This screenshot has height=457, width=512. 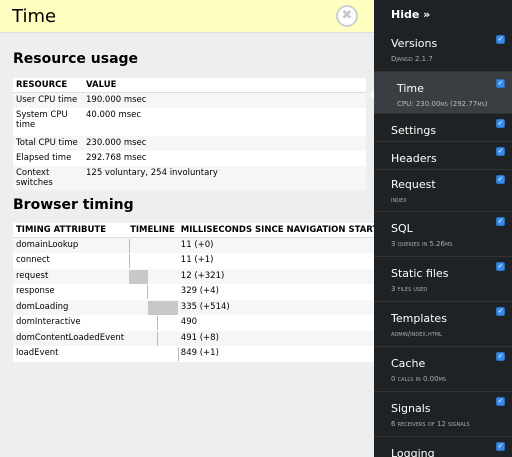 What do you see at coordinates (76, 59) in the screenshot?
I see `resource-usage-title: Resource usage` at bounding box center [76, 59].